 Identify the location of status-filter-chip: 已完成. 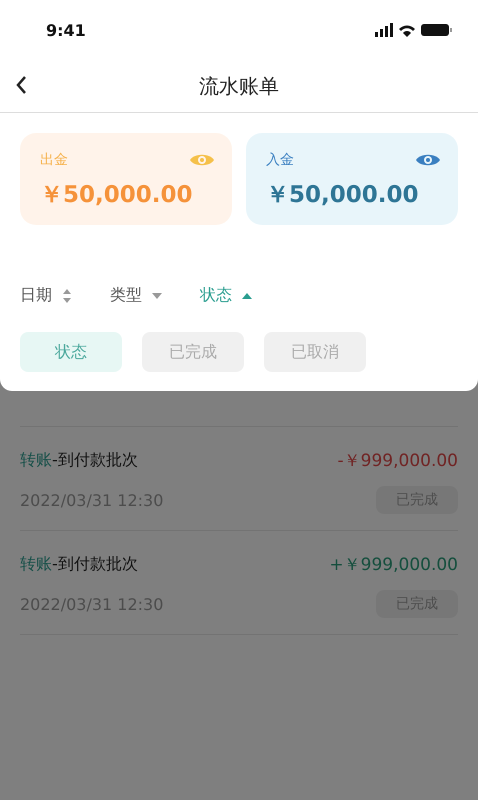
(193, 352).